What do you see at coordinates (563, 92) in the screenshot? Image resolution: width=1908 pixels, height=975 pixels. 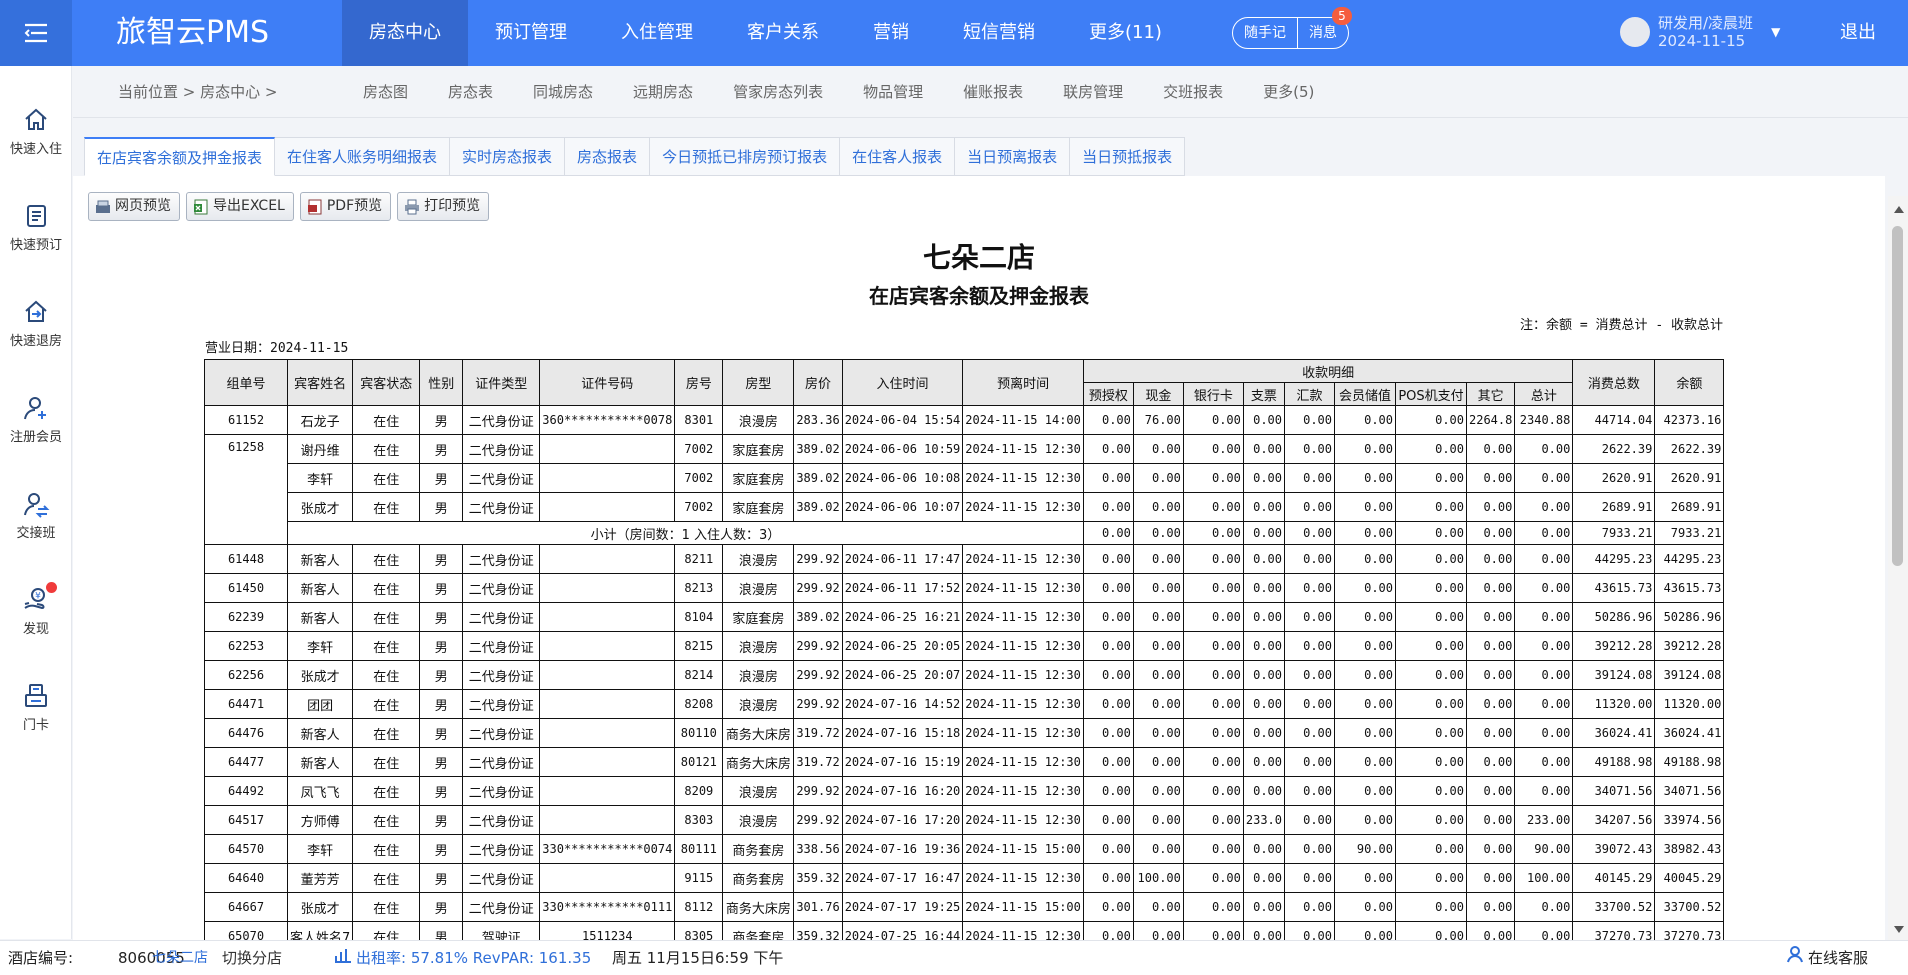 I see `subnav-city-room-status: 同城房态` at bounding box center [563, 92].